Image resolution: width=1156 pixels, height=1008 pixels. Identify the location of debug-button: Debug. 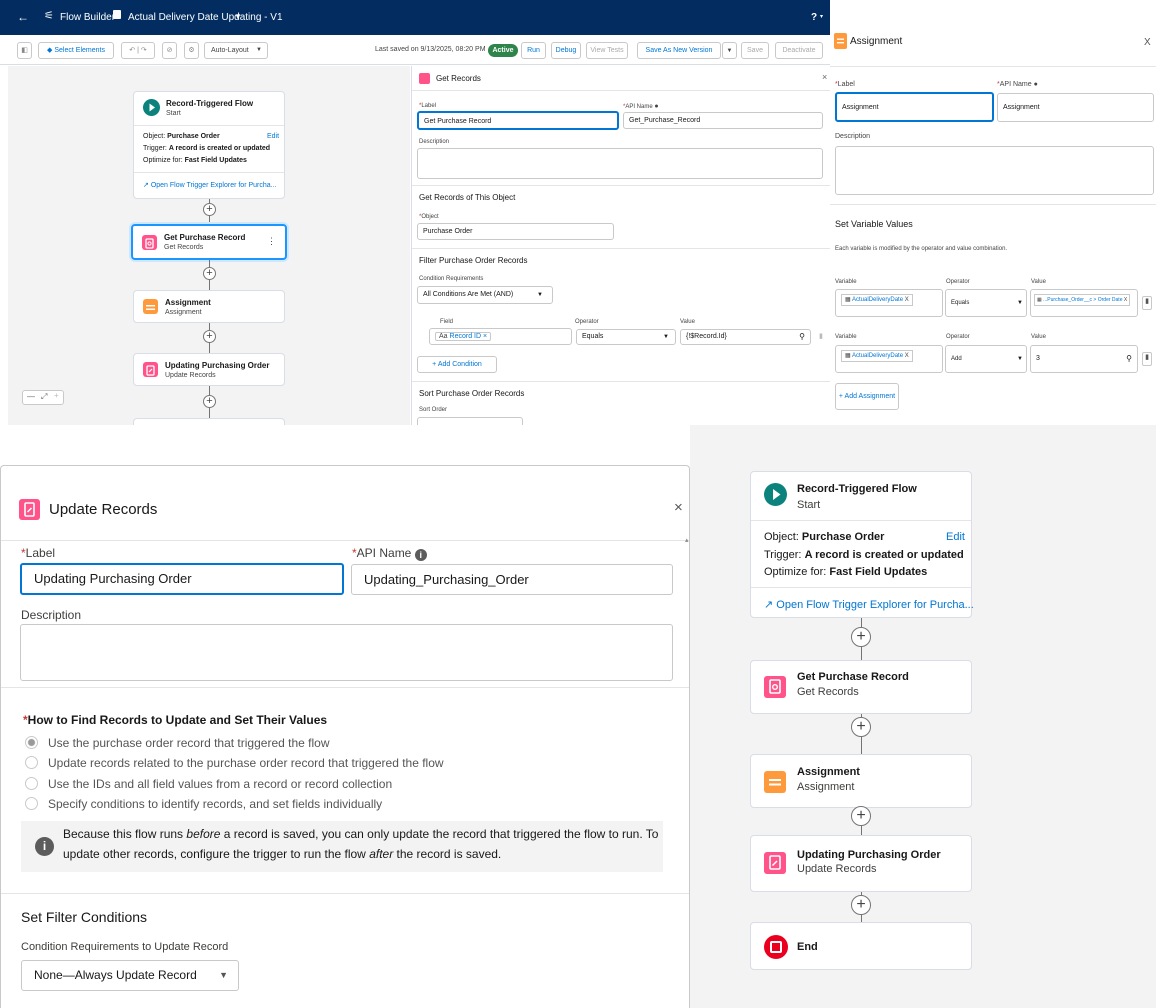
(566, 50).